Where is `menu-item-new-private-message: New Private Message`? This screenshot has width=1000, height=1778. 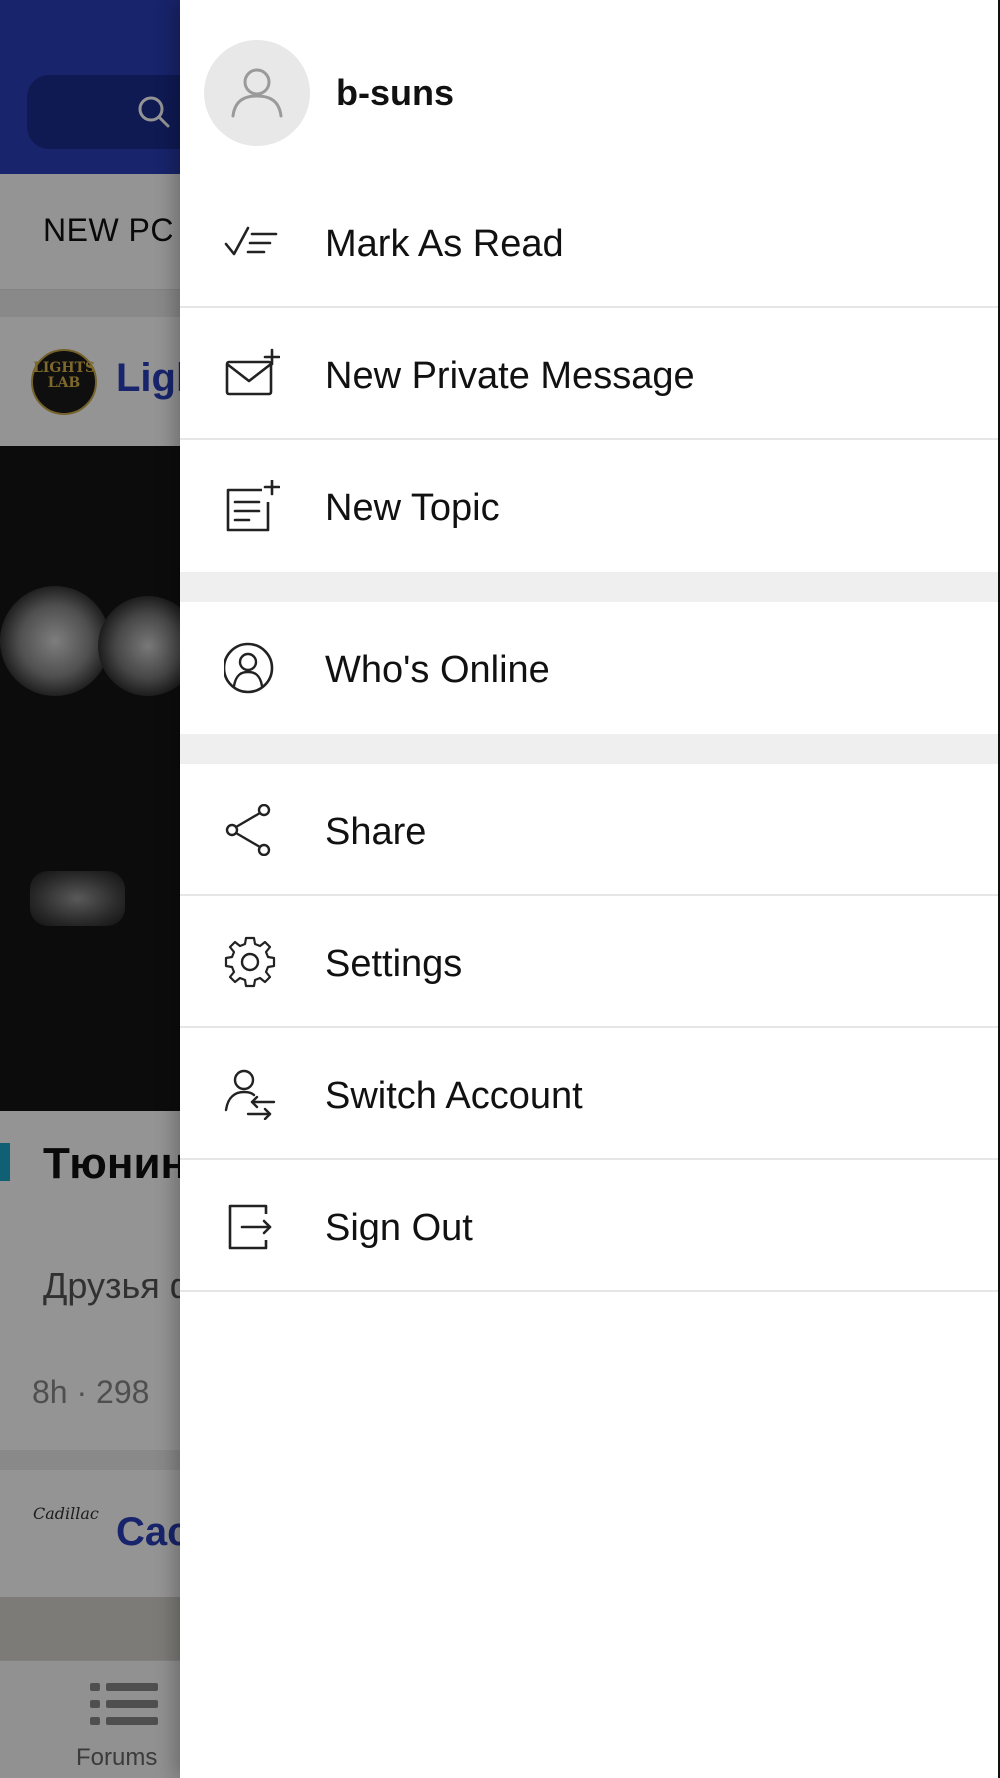 menu-item-new-private-message: New Private Message is located at coordinates (589, 374).